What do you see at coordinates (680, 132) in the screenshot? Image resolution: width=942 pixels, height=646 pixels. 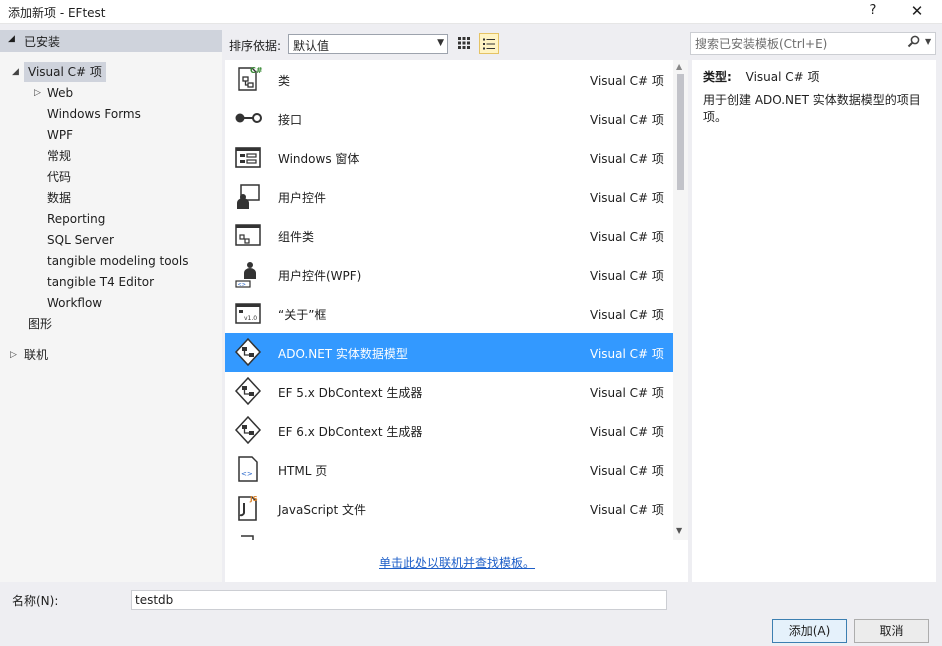 I see `scrollbar-thumb` at bounding box center [680, 132].